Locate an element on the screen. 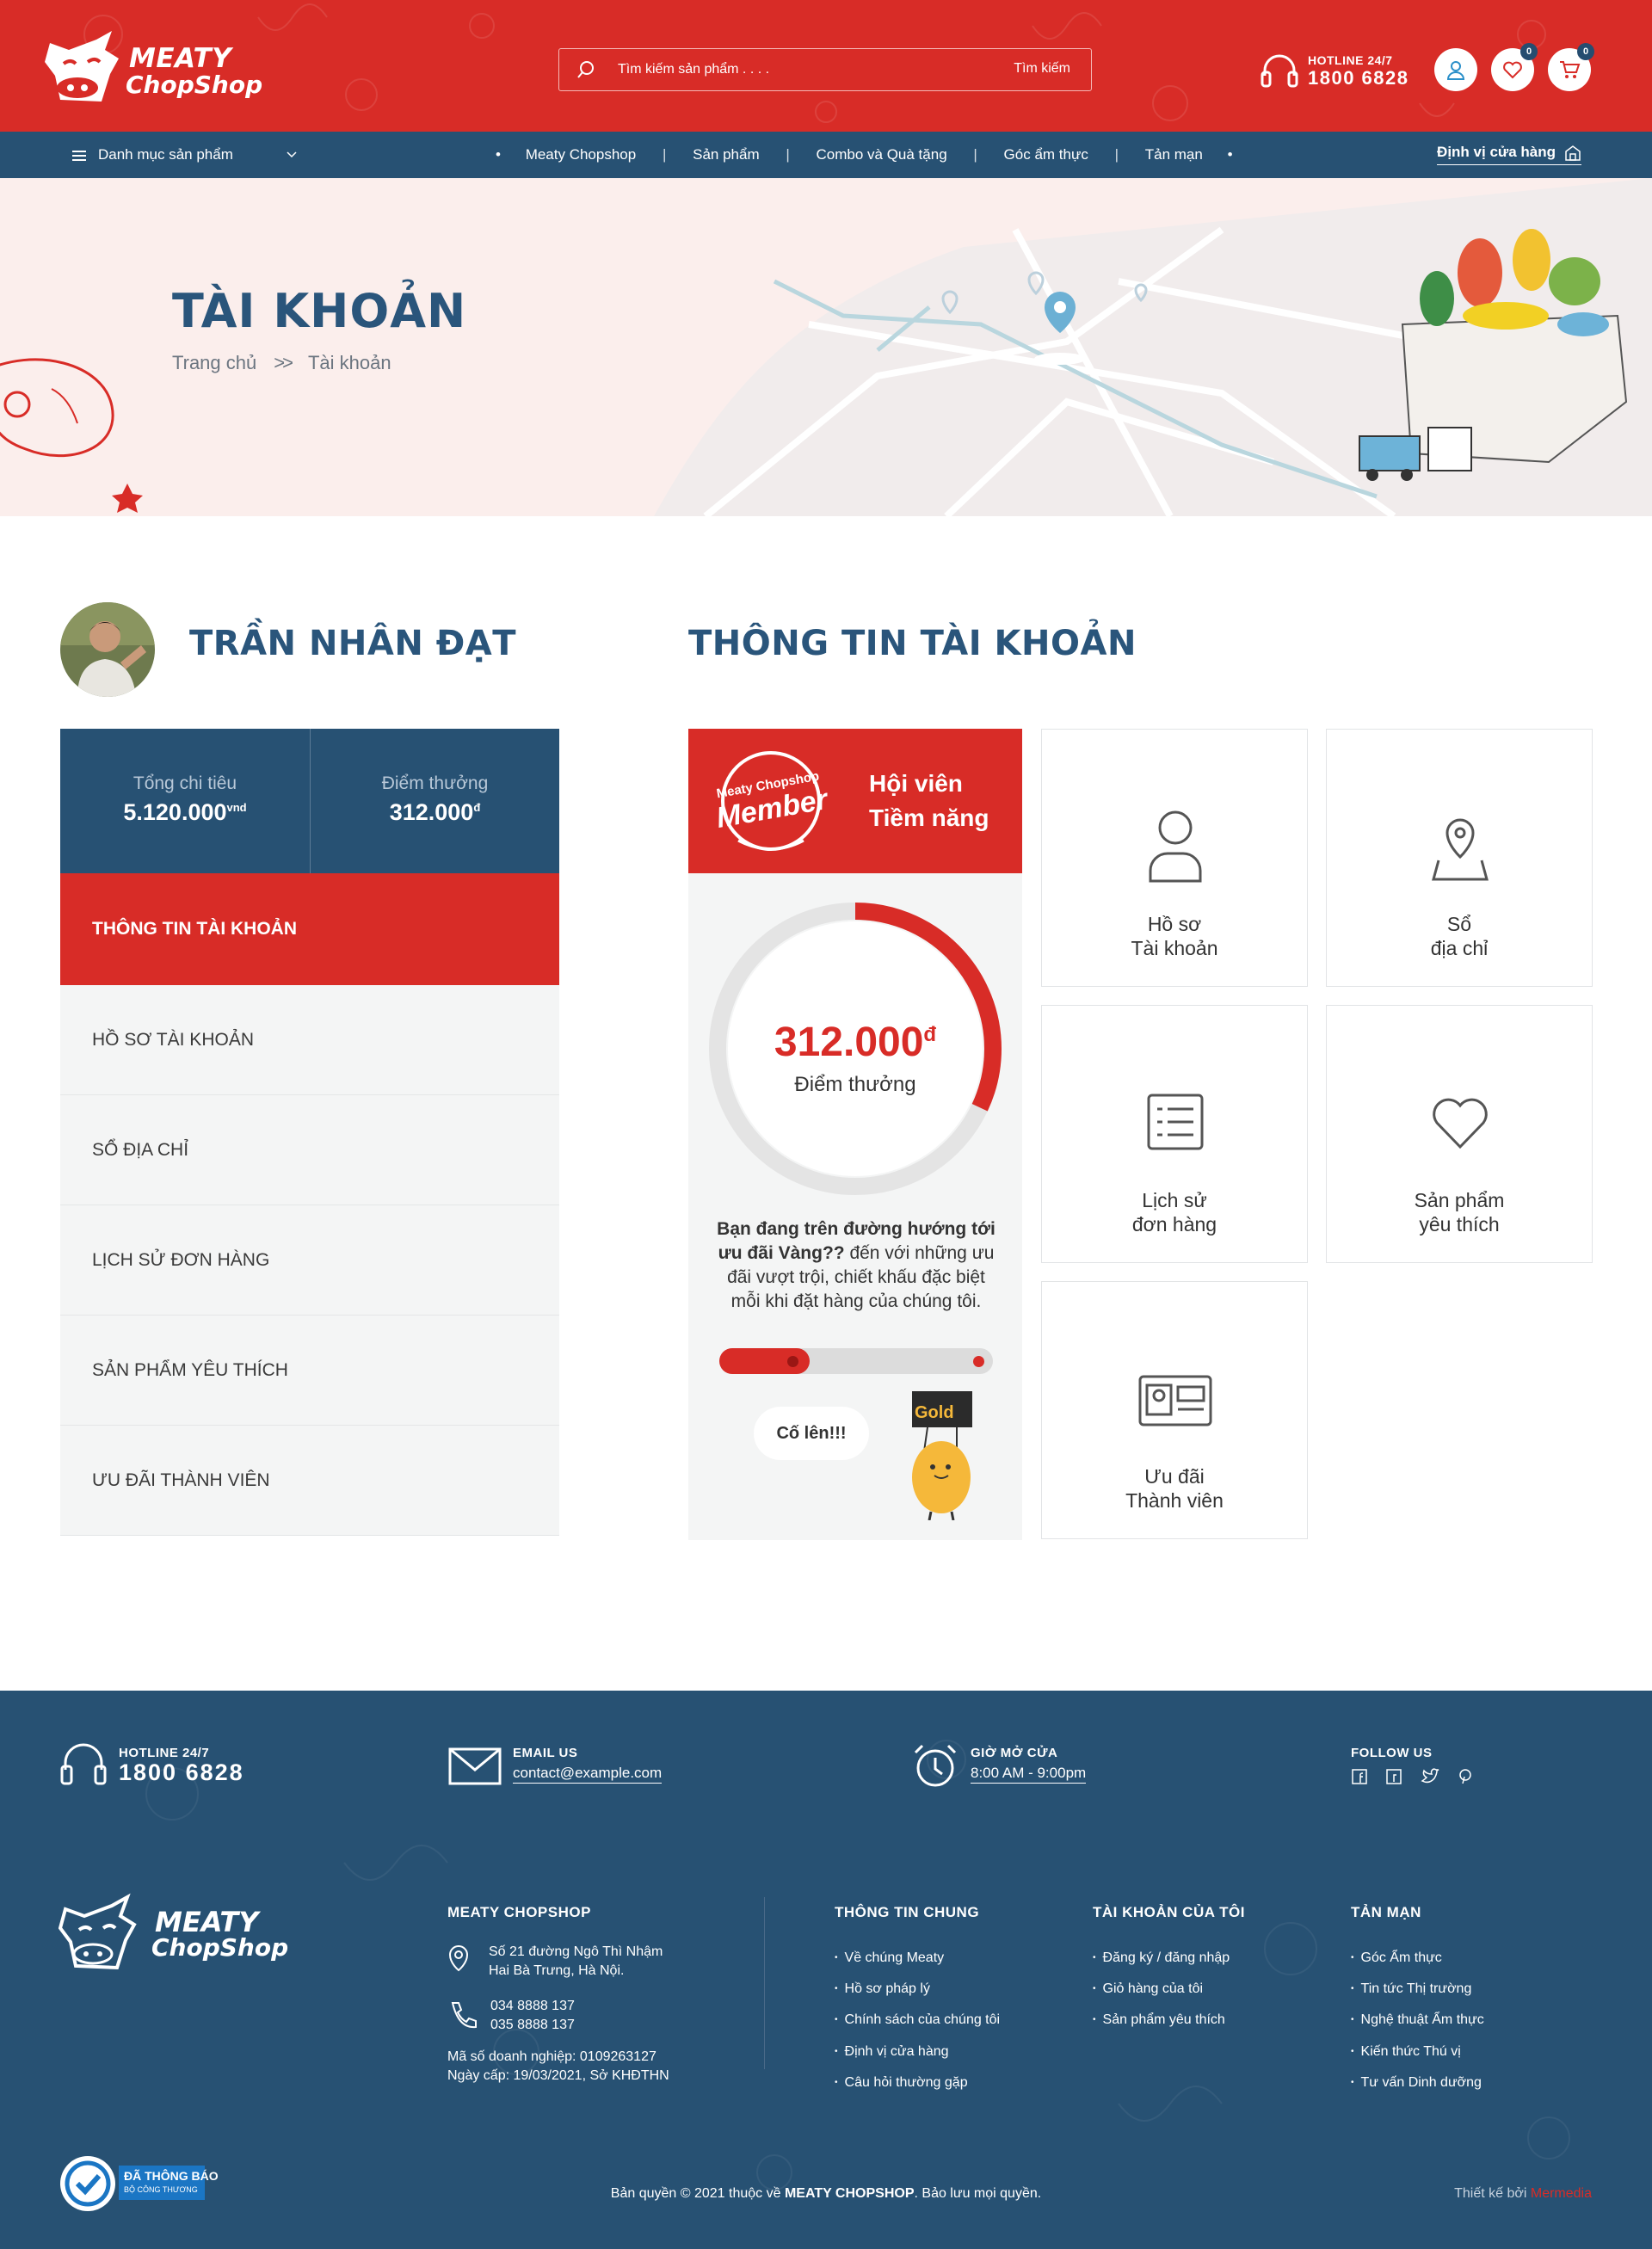  user-icon is located at coordinates (1455, 70).